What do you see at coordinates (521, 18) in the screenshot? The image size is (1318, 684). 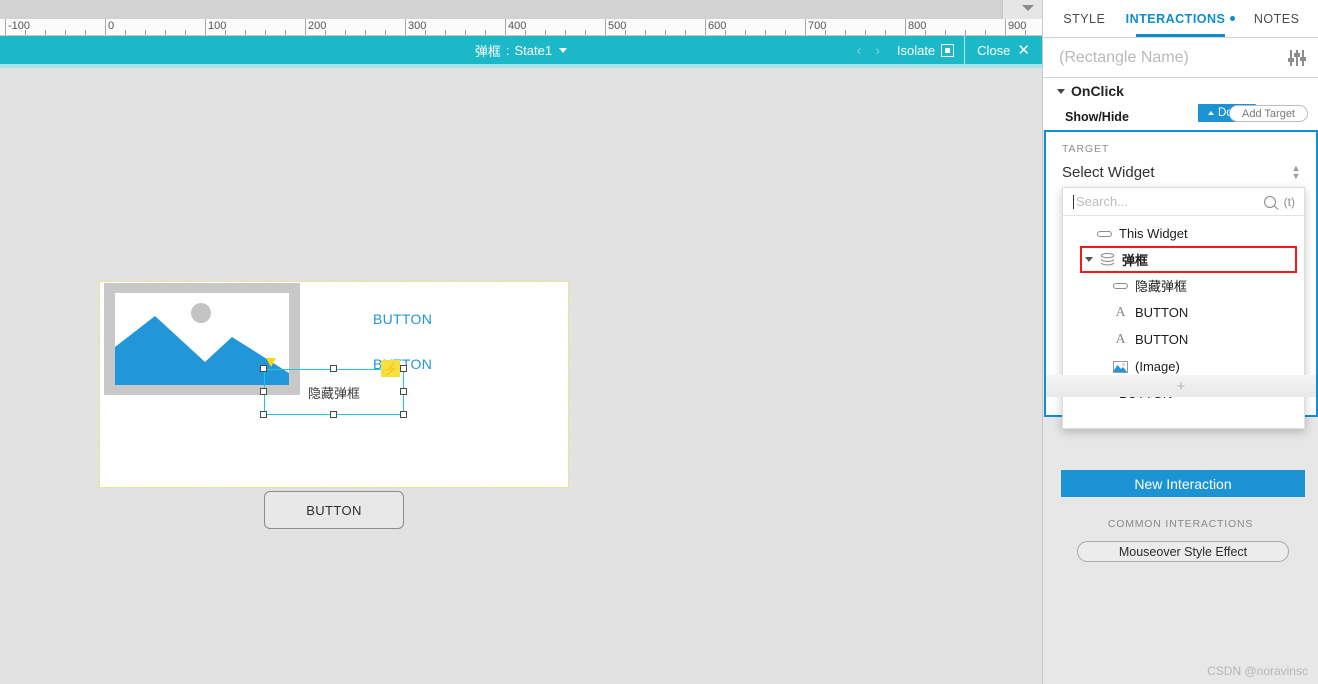 I see `ruler-area: -100 0 100 200 300 400 500 600 700 800 900` at bounding box center [521, 18].